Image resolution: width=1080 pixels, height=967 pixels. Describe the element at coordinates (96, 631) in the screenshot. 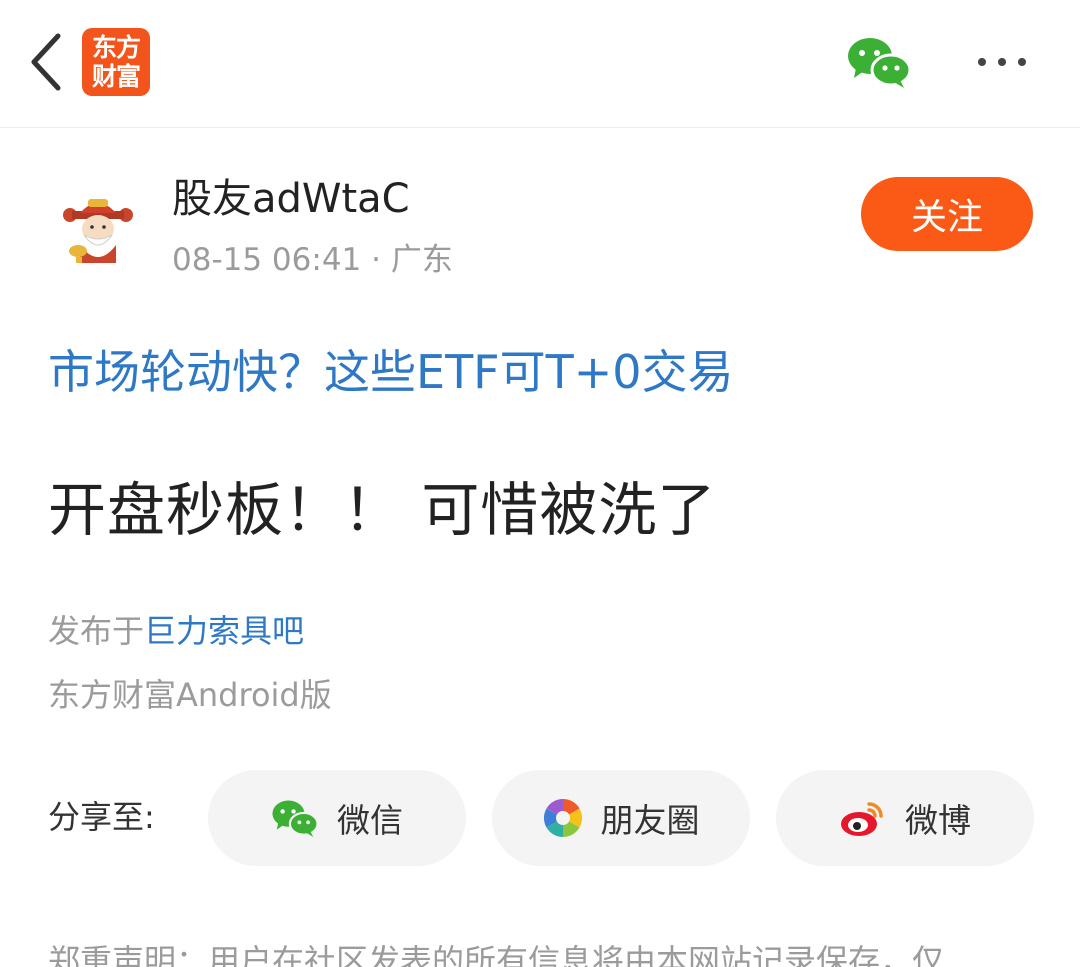

I see `published-prefix: 发布于` at that location.